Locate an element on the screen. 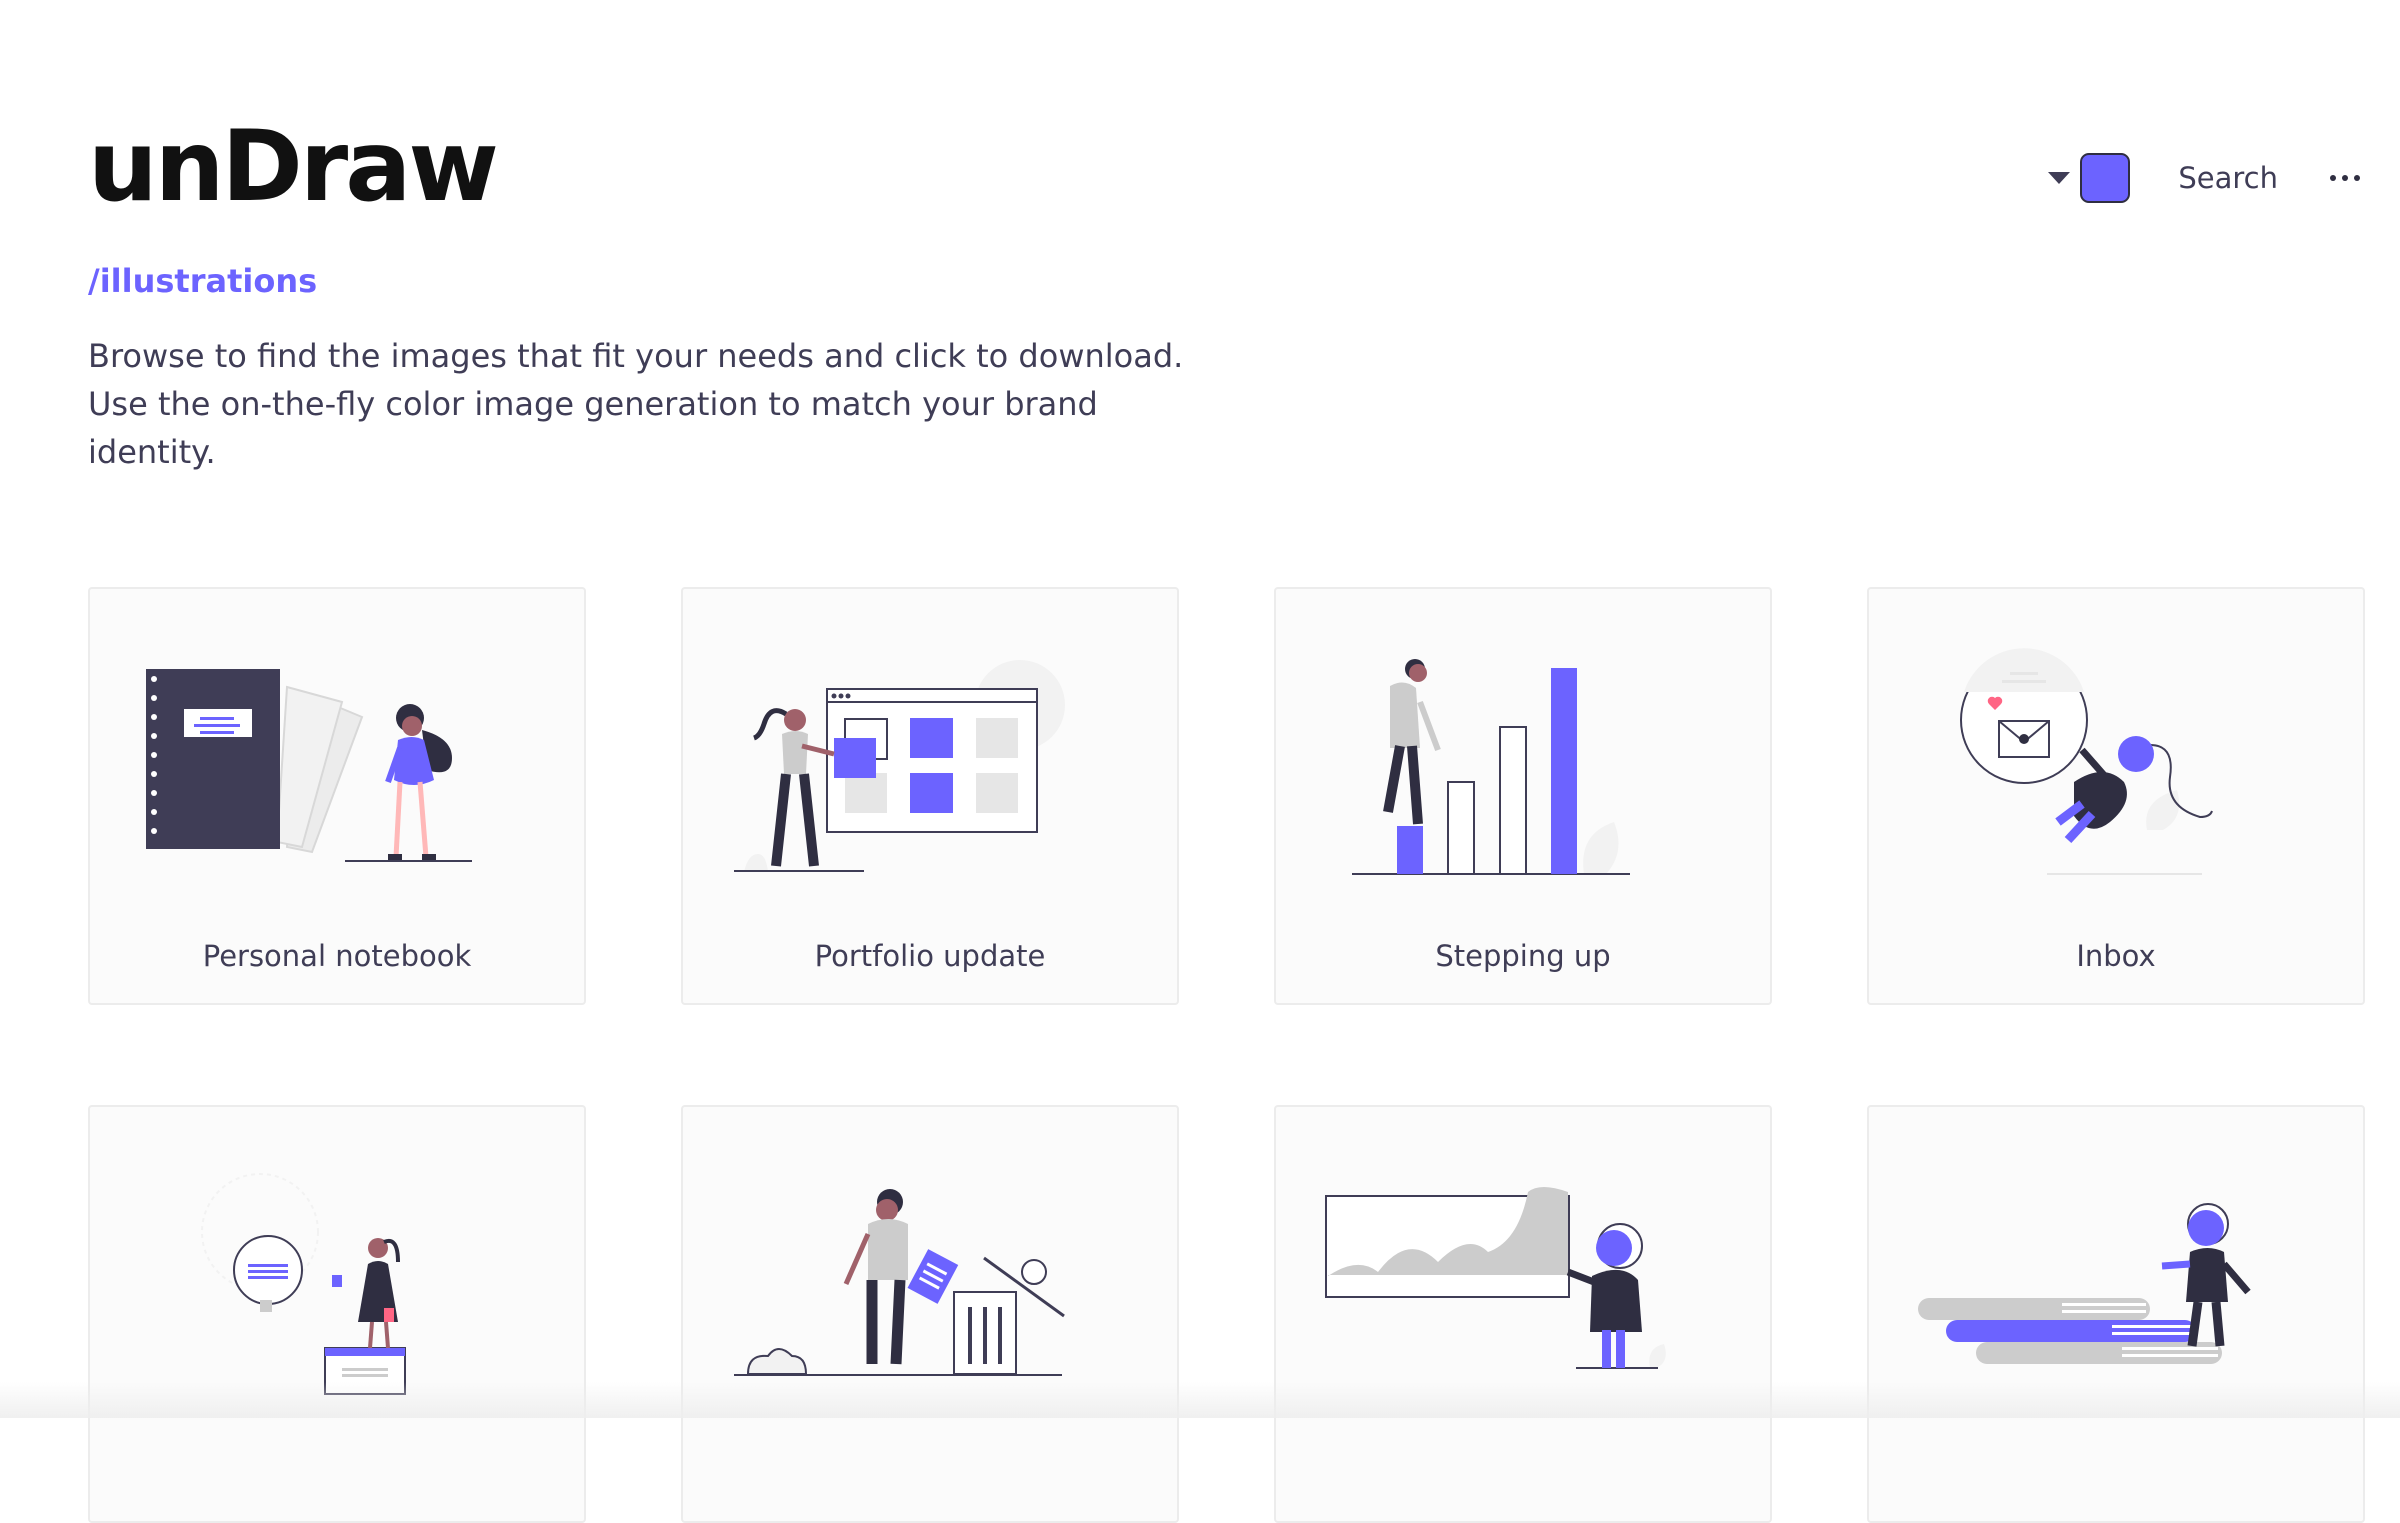 The height and width of the screenshot is (1523, 2400). illustration-card: Inbox is located at coordinates (2116, 796).